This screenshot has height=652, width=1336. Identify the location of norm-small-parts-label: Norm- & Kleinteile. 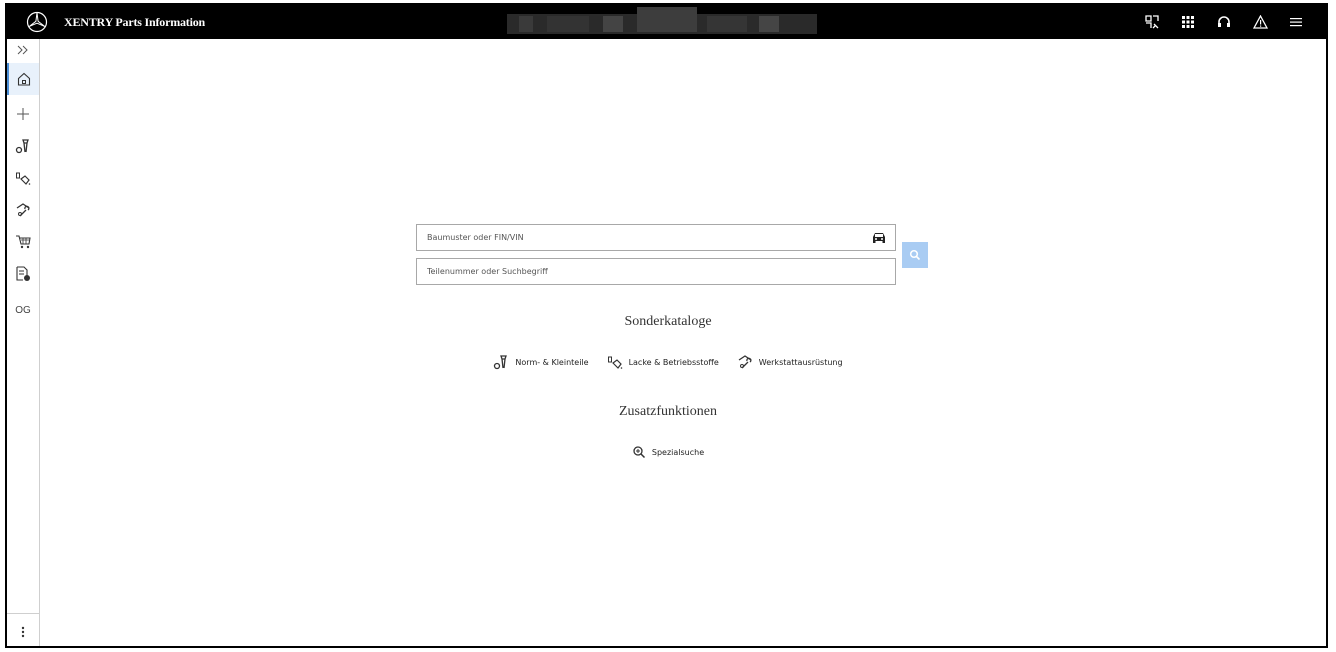
(552, 362).